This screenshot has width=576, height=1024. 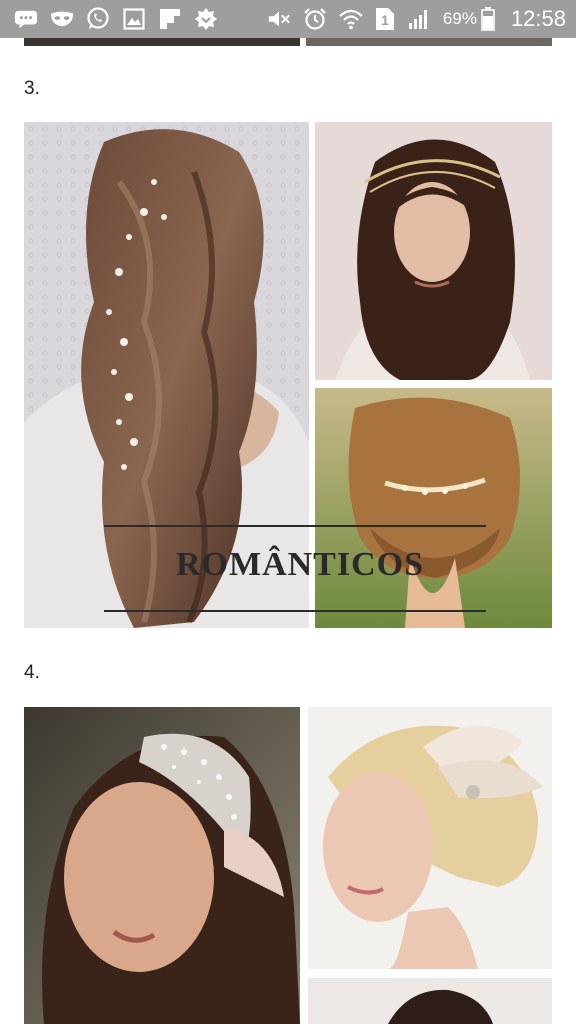 What do you see at coordinates (170, 19) in the screenshot?
I see `flipboard-icon` at bounding box center [170, 19].